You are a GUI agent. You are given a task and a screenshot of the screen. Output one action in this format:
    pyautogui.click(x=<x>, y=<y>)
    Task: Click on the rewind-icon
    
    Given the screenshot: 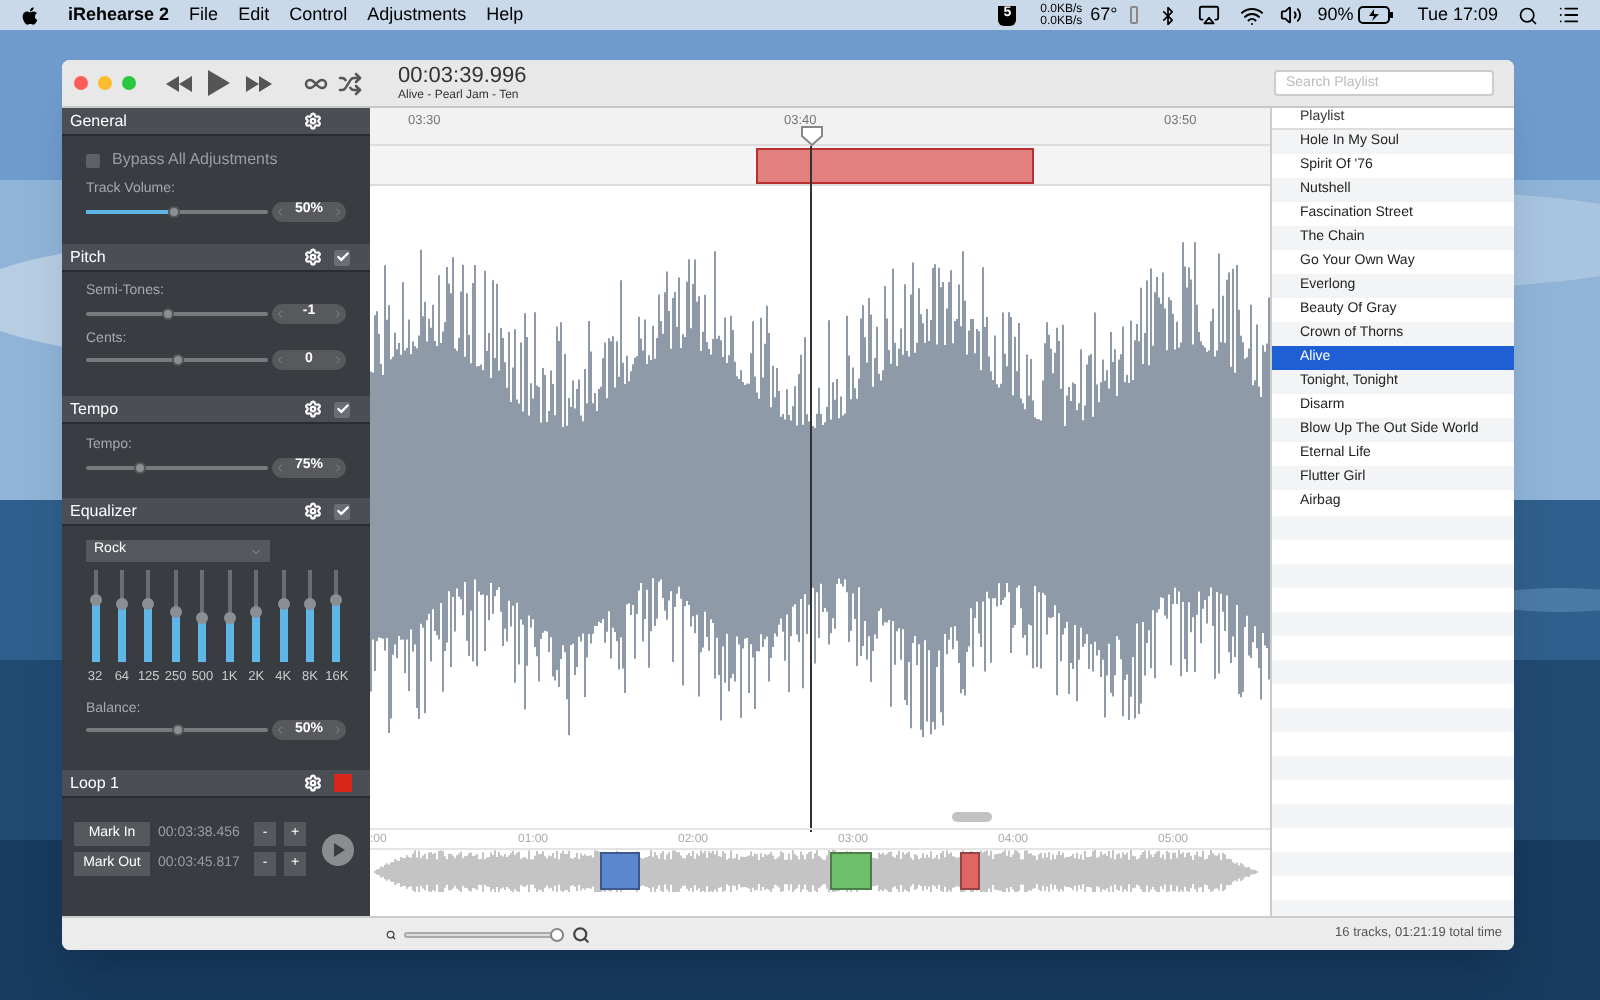 What is the action you would take?
    pyautogui.click(x=179, y=83)
    